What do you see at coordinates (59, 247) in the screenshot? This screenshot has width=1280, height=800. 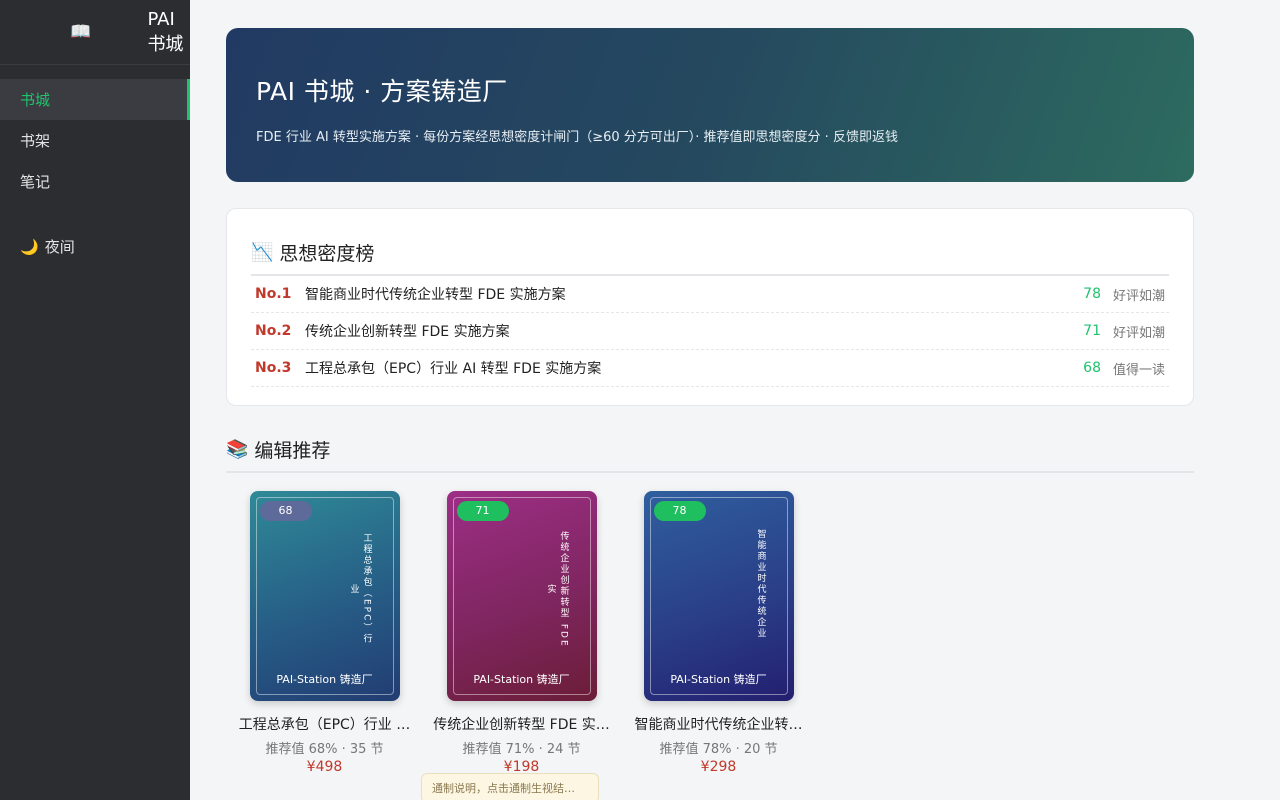 I see `night-mode-label: 夜间` at bounding box center [59, 247].